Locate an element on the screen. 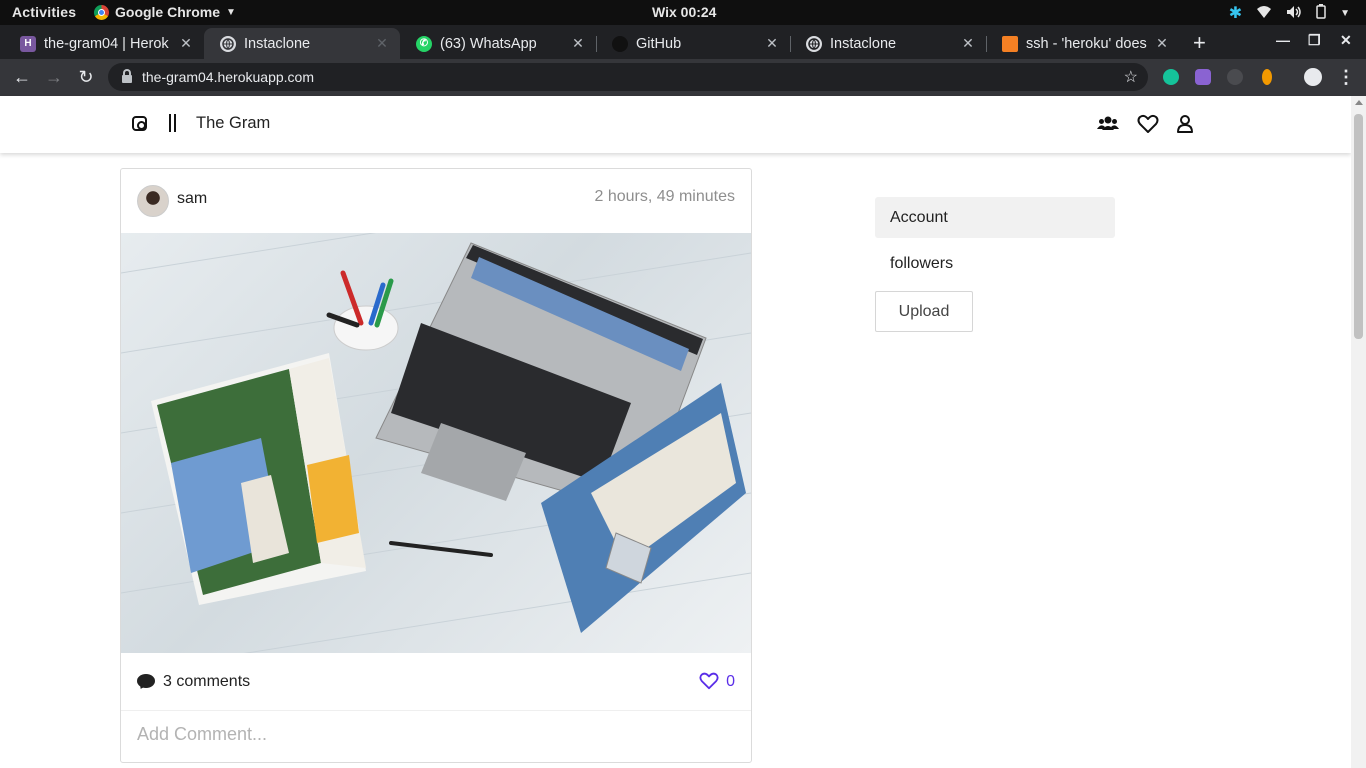 This screenshot has height=768, width=1366. tab-instaclone: Instaclone ✕ is located at coordinates (888, 43).